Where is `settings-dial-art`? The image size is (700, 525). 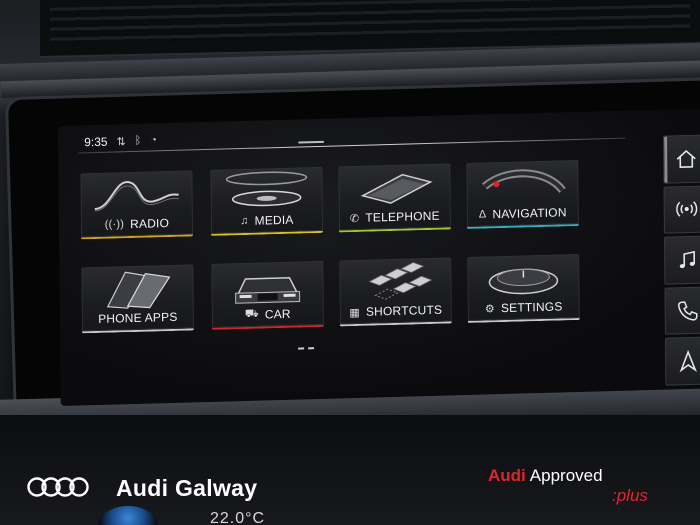
settings-dial-art is located at coordinates (523, 281).